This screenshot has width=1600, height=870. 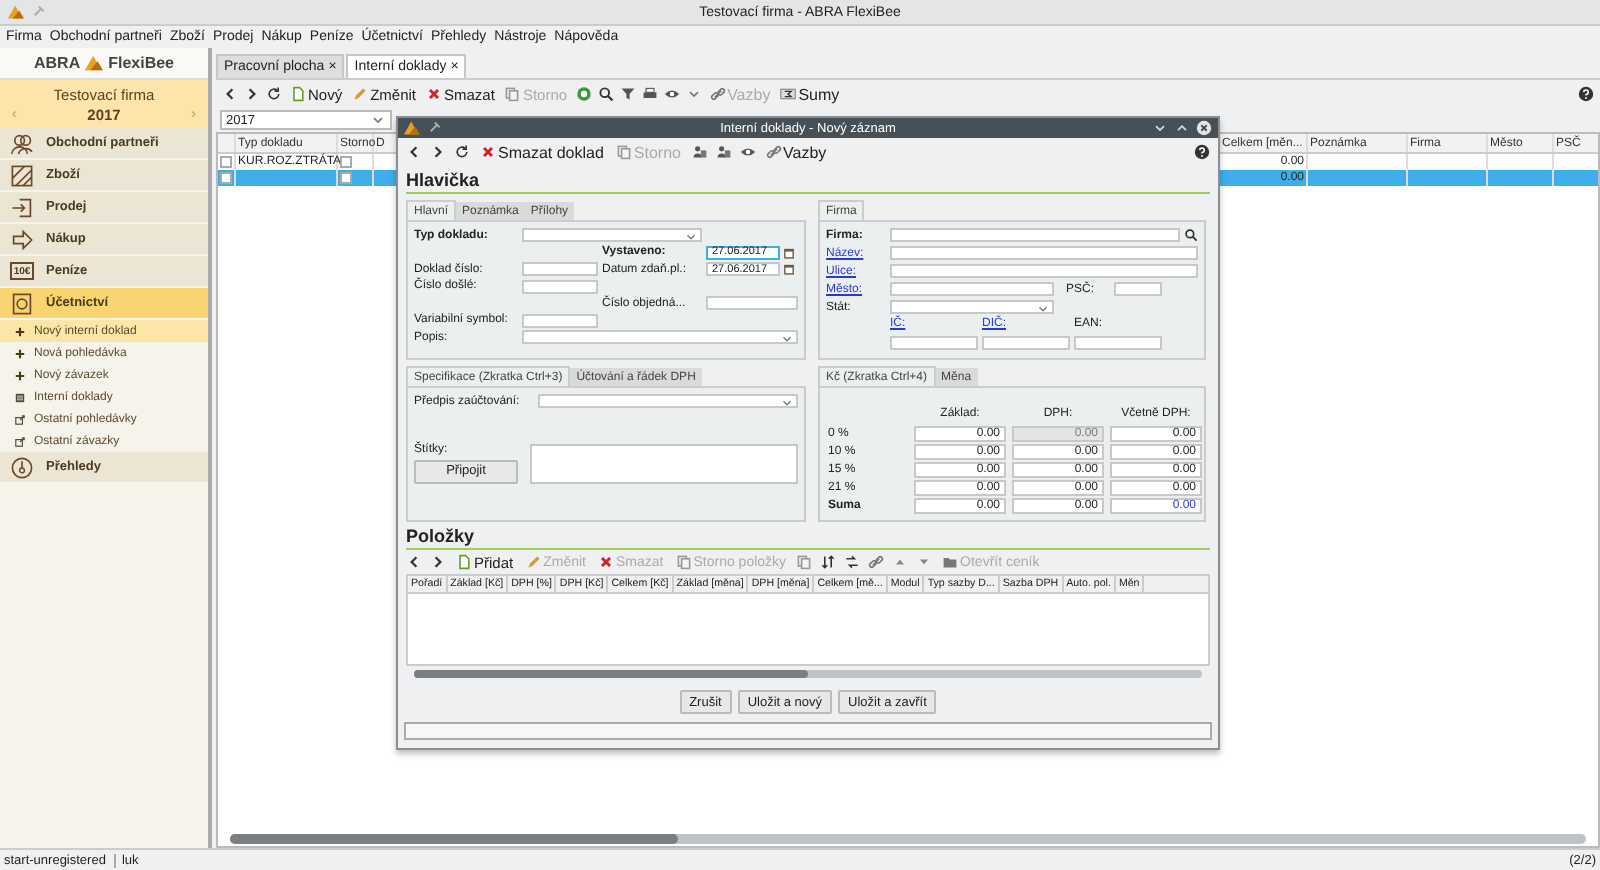 I want to click on section-title: Hlavička, so click(x=808, y=180).